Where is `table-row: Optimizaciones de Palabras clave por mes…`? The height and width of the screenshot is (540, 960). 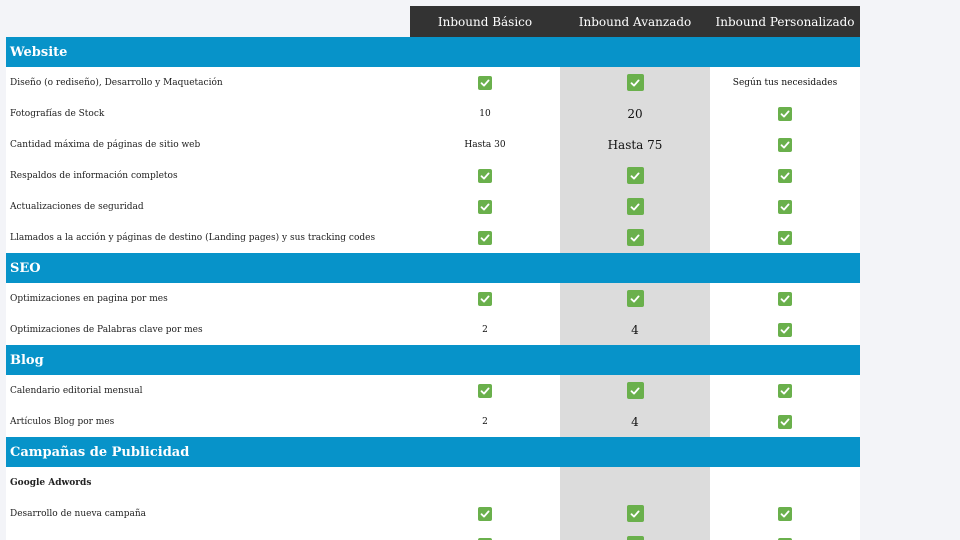
table-row: Optimizaciones de Palabras clave por mes… is located at coordinates (433, 329).